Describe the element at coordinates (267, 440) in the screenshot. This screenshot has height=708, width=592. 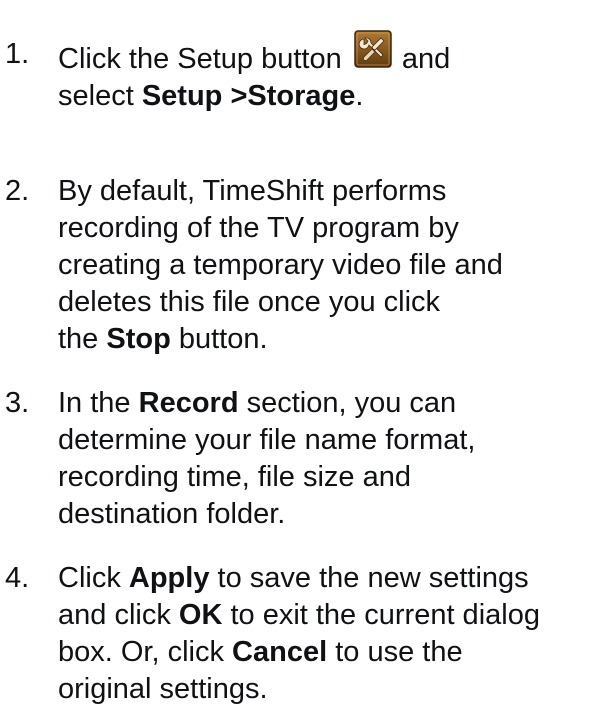
I see `step-line: determine your file name format,` at that location.